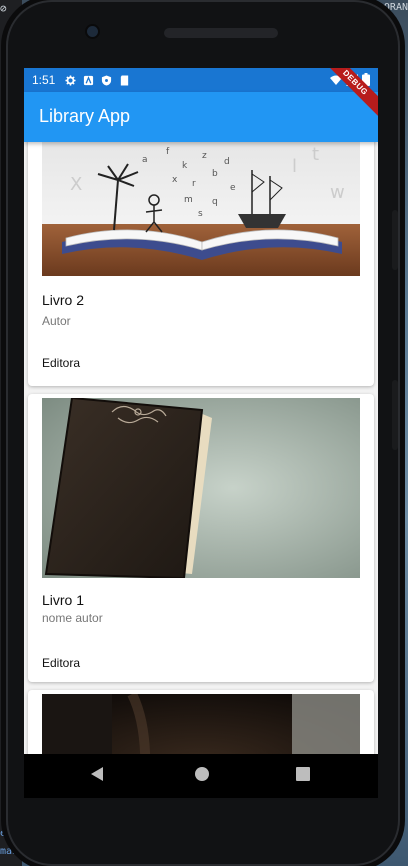  I want to click on navigation-bar, so click(201, 776).